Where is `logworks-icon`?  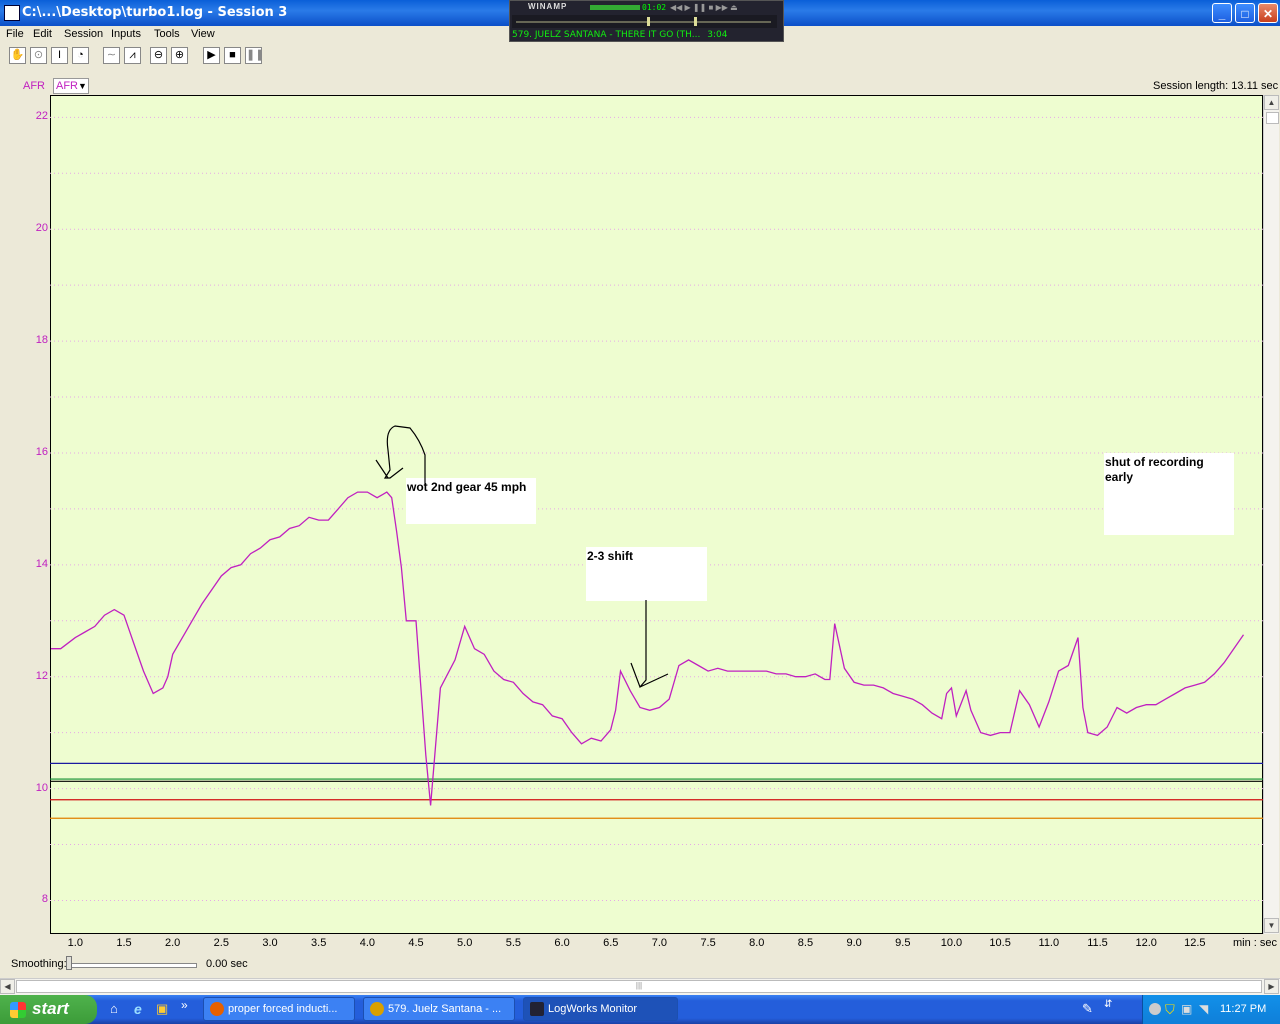
logworks-icon is located at coordinates (537, 1009).